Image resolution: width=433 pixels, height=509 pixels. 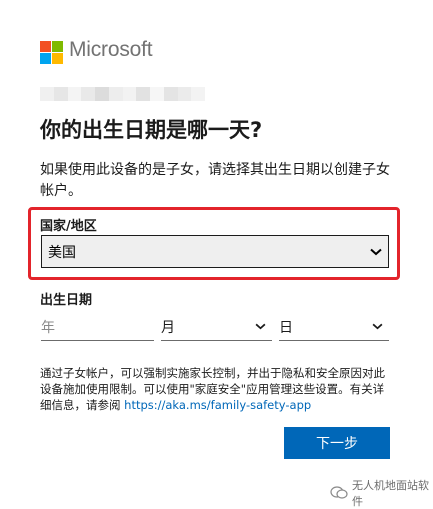 I want to click on day-value: 日, so click(x=286, y=327).